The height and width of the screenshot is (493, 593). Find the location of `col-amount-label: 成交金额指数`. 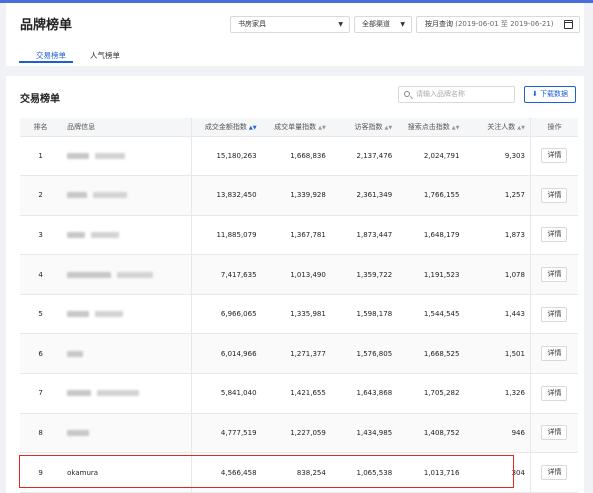

col-amount-label: 成交金额指数 is located at coordinates (225, 126).